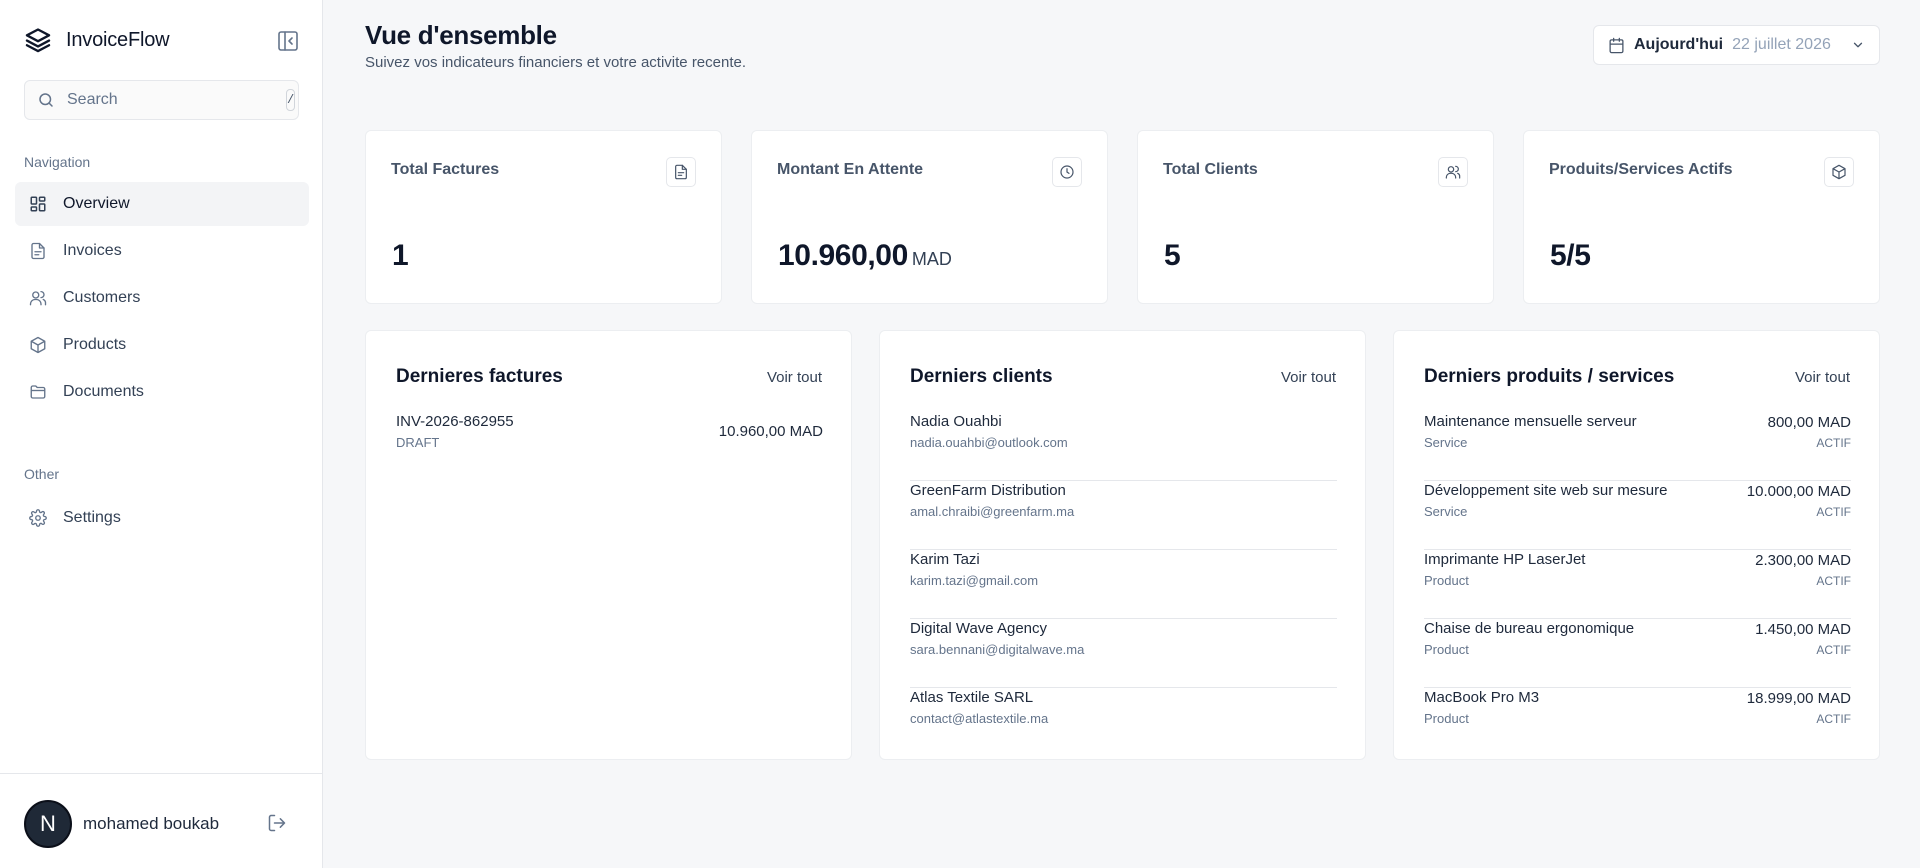 The image size is (1920, 868). I want to click on panel-title: Derniers clients, so click(981, 376).